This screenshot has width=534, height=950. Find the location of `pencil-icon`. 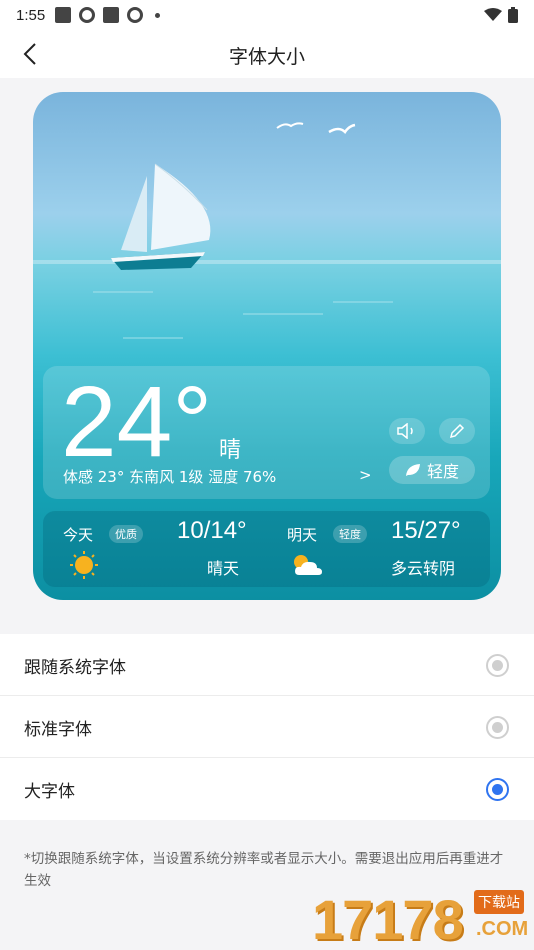

pencil-icon is located at coordinates (457, 431).